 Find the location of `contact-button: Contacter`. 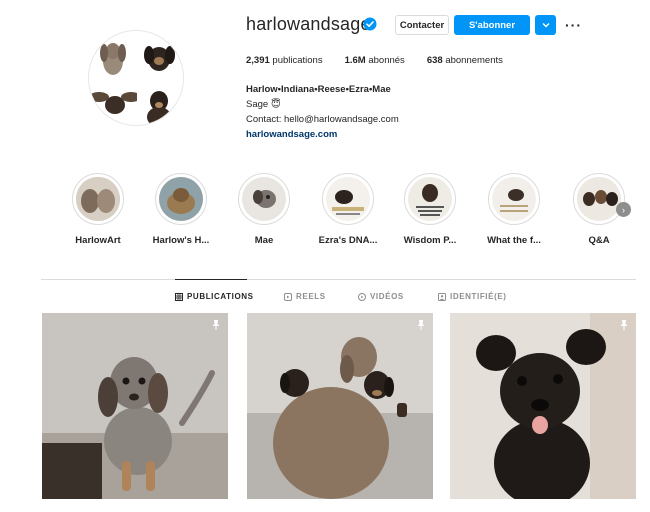

contact-button: Contacter is located at coordinates (422, 25).